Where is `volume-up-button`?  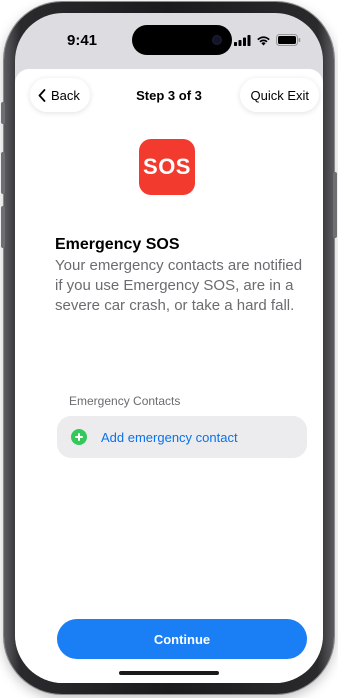
volume-up-button is located at coordinates (3, 173).